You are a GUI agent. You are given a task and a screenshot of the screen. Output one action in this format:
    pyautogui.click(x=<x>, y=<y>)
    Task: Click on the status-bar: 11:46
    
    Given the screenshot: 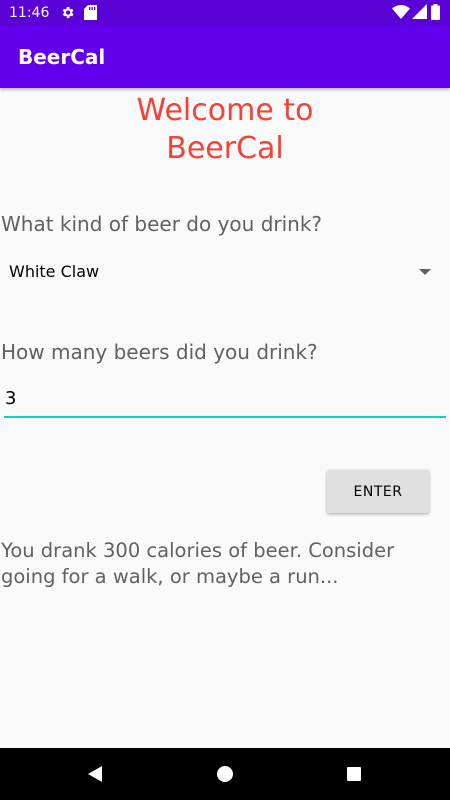 What is the action you would take?
    pyautogui.click(x=225, y=13)
    